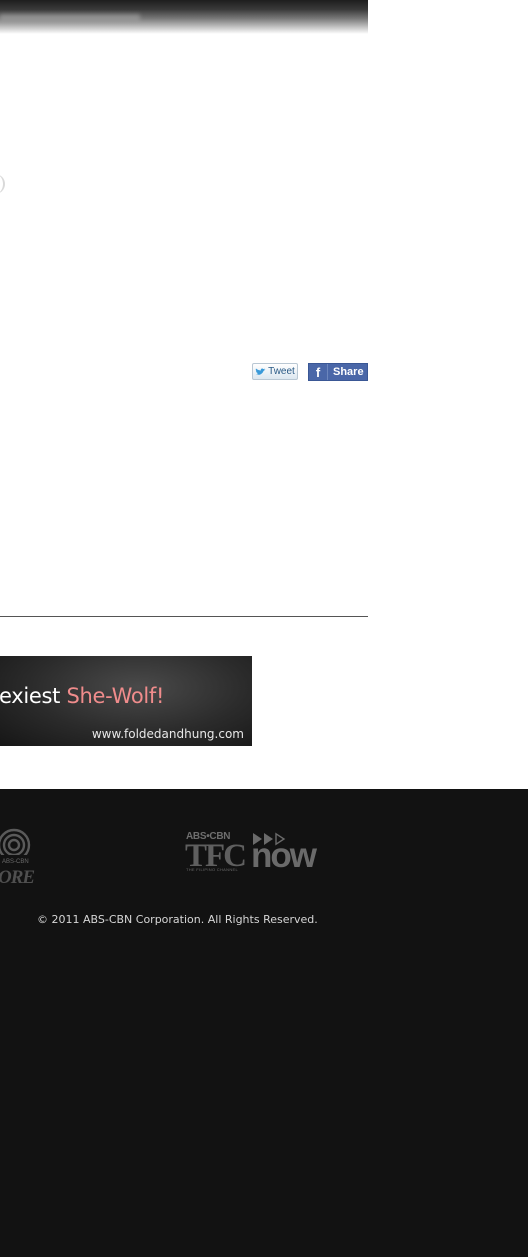 The image size is (528, 1257). I want to click on svg-text: ORE, so click(17, 877).